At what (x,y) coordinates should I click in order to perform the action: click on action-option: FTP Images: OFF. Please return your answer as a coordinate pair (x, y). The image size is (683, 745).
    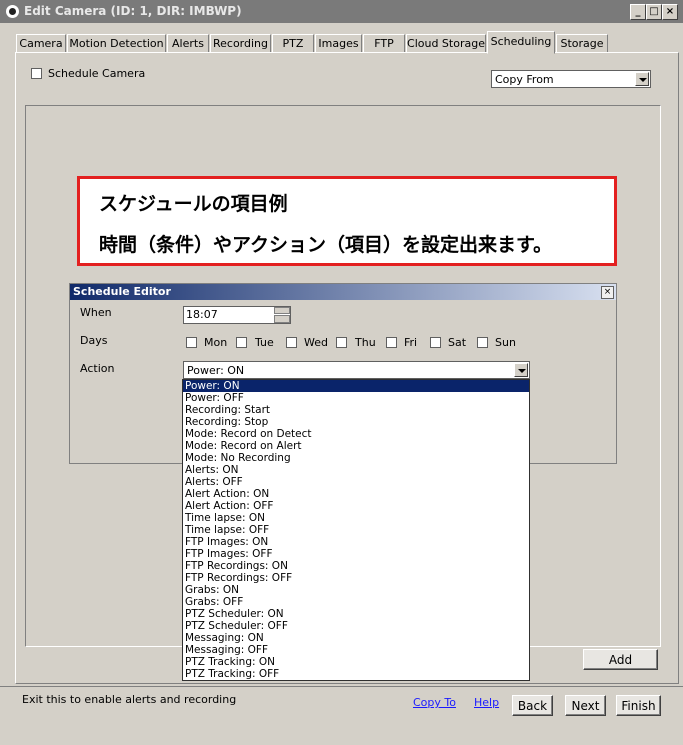
    Looking at the image, I should click on (356, 554).